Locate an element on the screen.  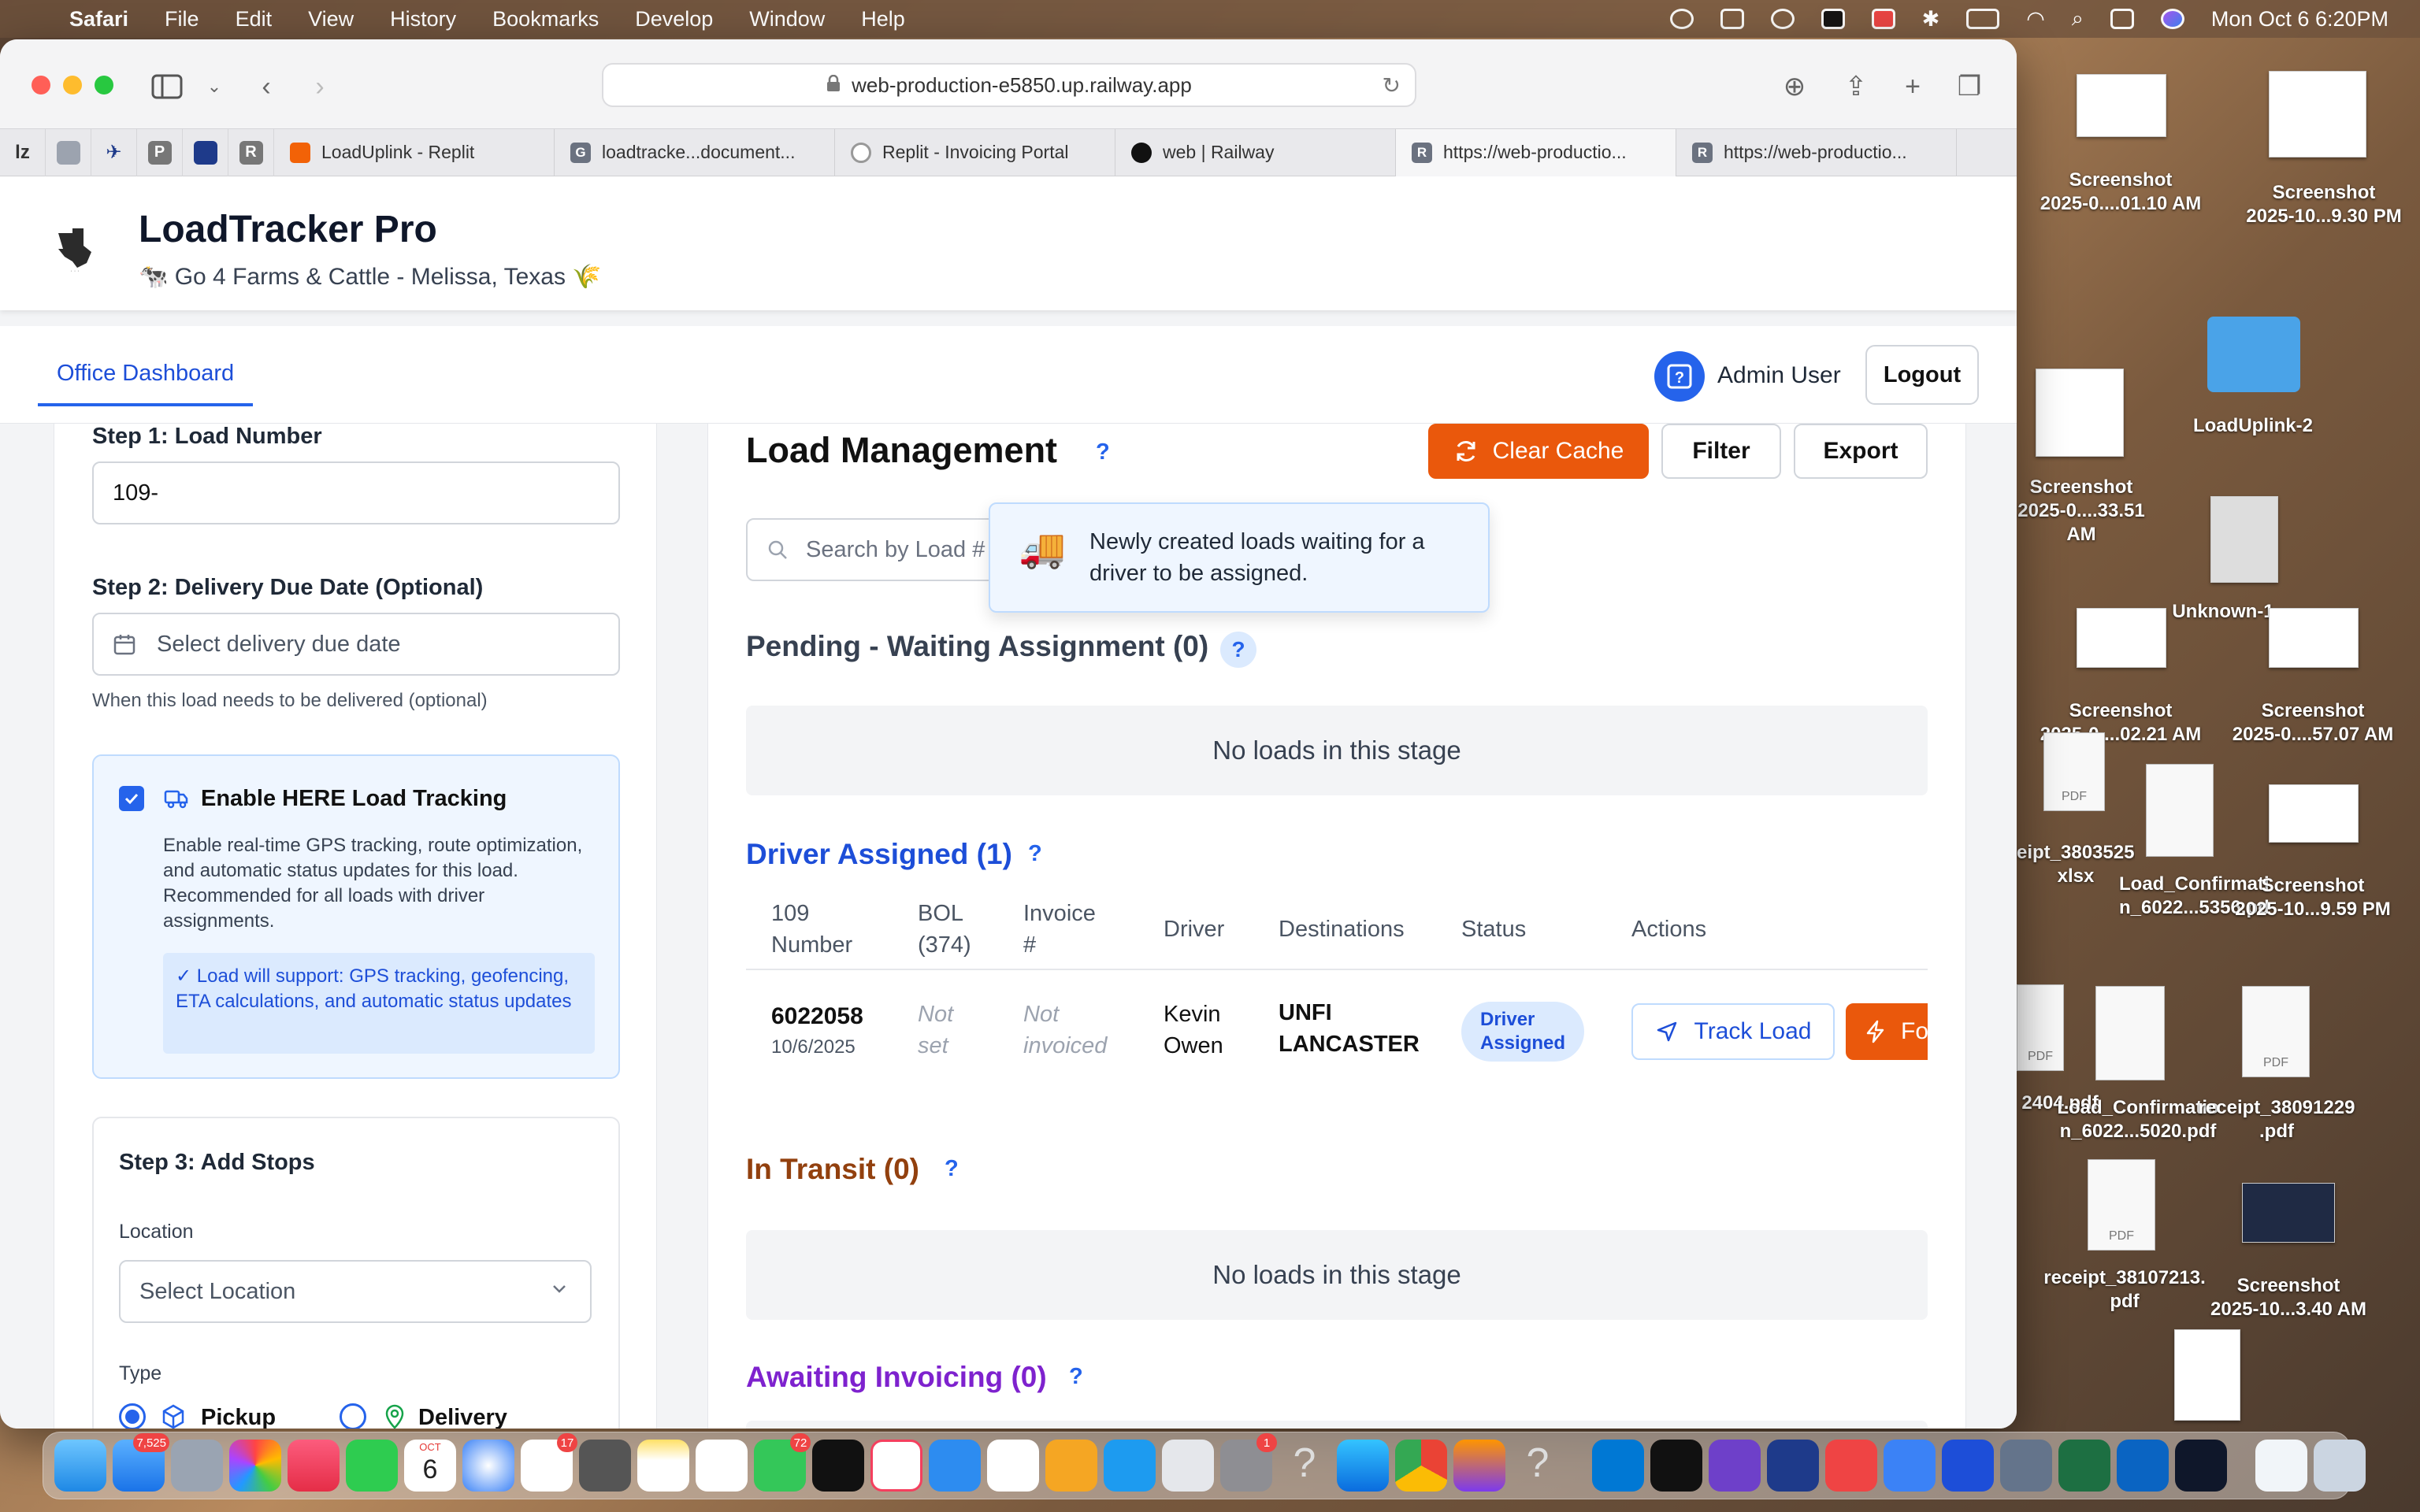
forward-icon: › is located at coordinates (319, 86).